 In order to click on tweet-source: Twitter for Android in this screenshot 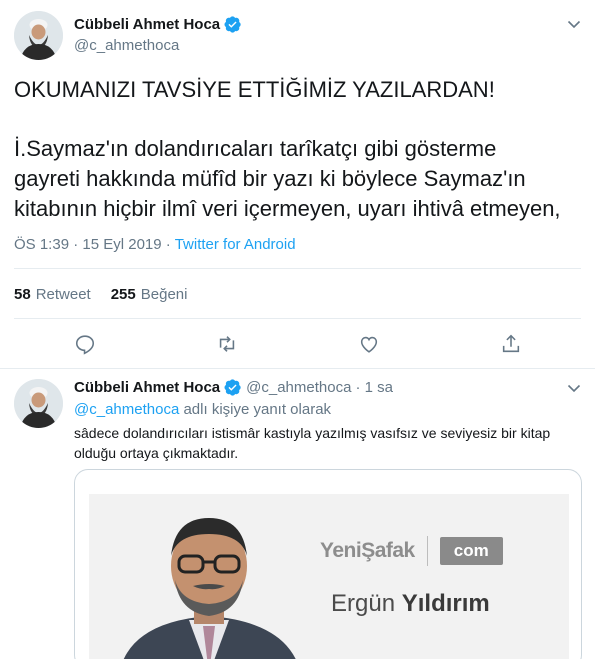, I will do `click(235, 244)`.